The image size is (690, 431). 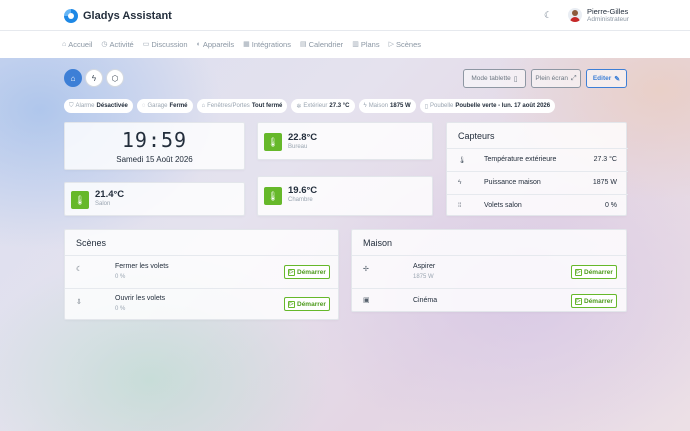 What do you see at coordinates (442, 106) in the screenshot?
I see `pill-label: Poubelle` at bounding box center [442, 106].